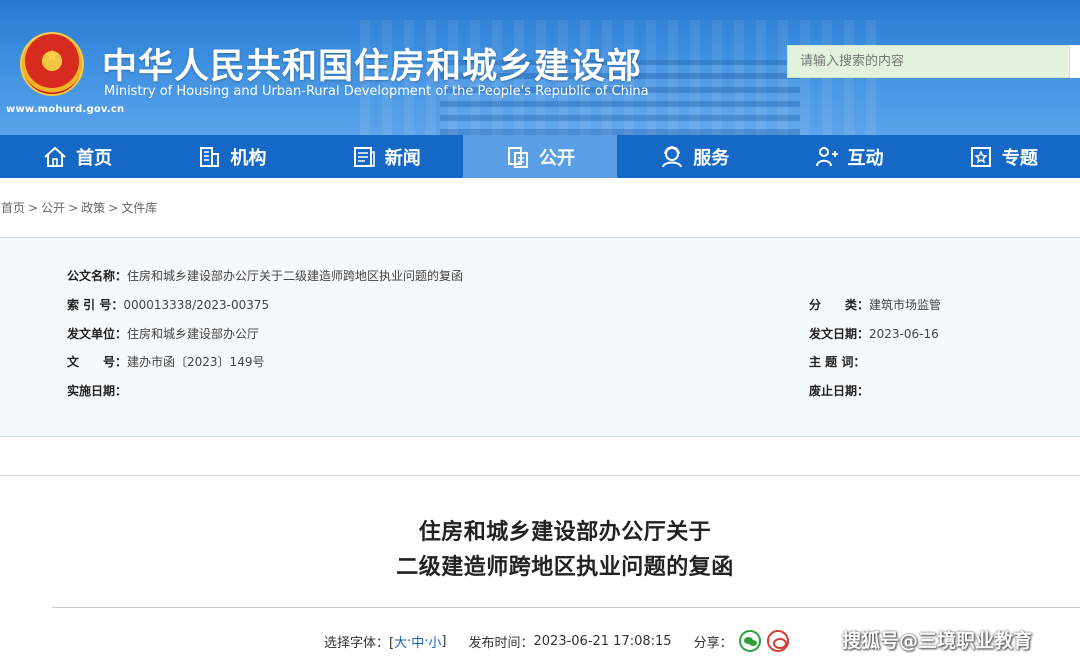 The height and width of the screenshot is (663, 1080). I want to click on font-size-label: 选择字体：[, so click(359, 643).